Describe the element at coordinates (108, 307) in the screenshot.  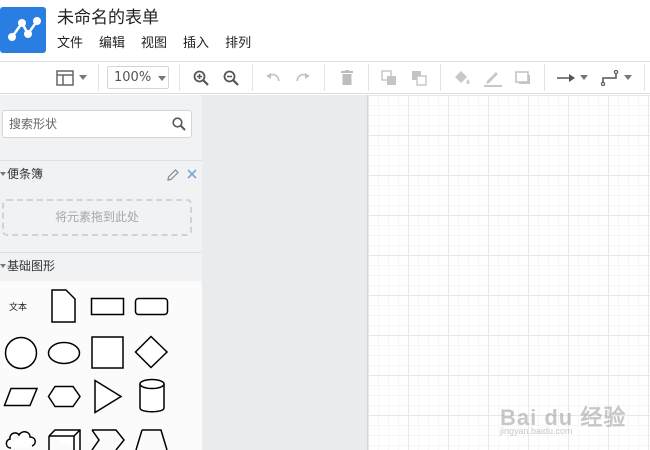
I see `rectangle-shape` at that location.